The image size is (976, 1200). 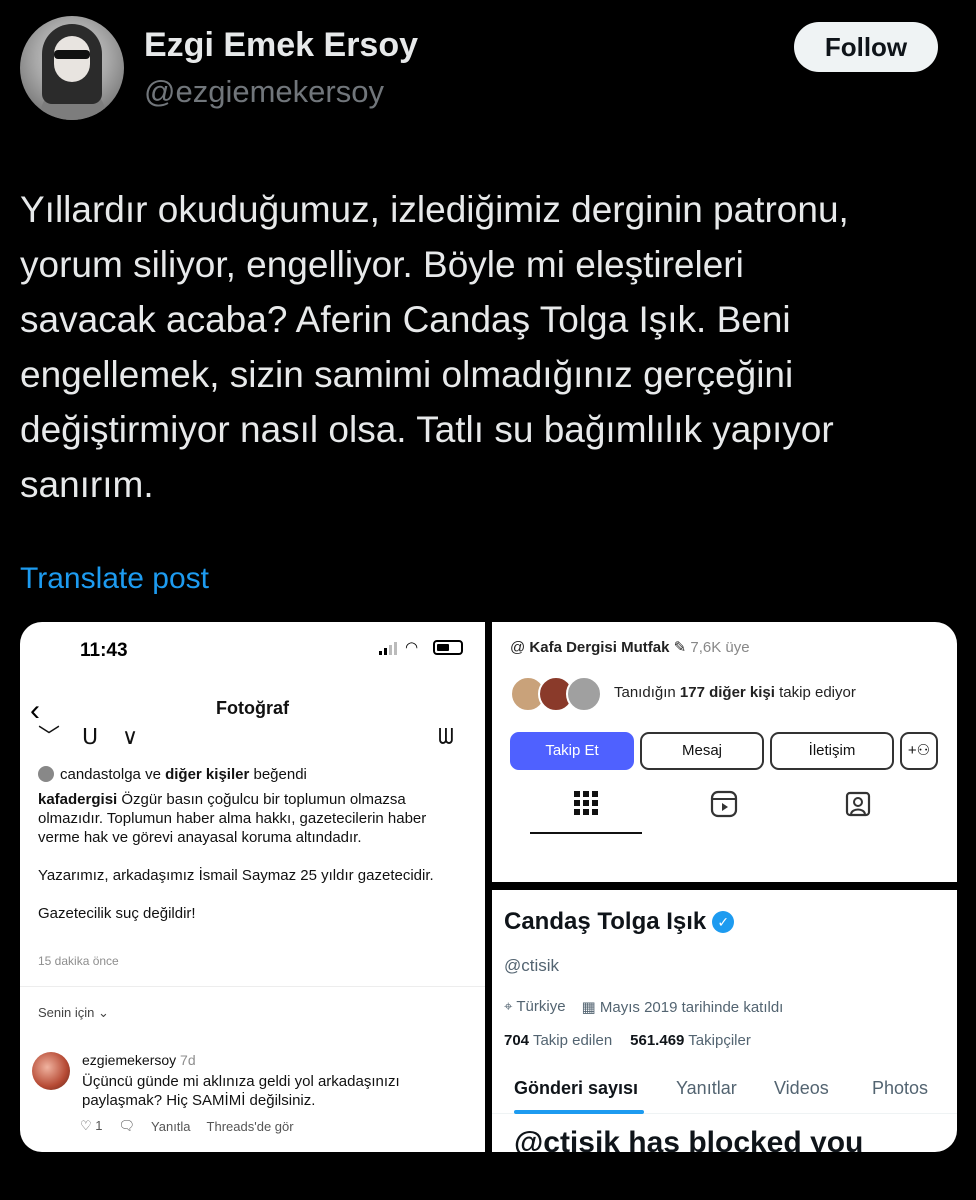 I want to click on join-date: ▦ Mayıs 2019 tarihinde katıldı, so click(x=683, y=1007).